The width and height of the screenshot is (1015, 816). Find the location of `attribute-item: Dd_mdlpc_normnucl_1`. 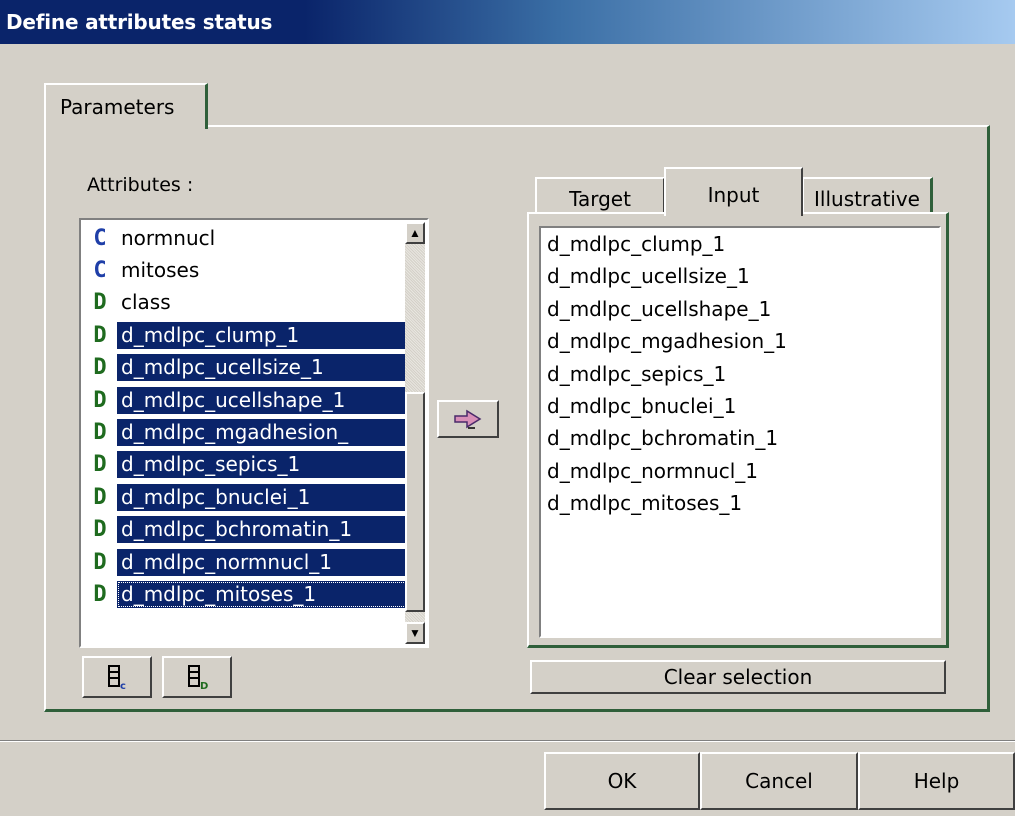

attribute-item: Dd_mdlpc_normnucl_1 is located at coordinates (245, 562).